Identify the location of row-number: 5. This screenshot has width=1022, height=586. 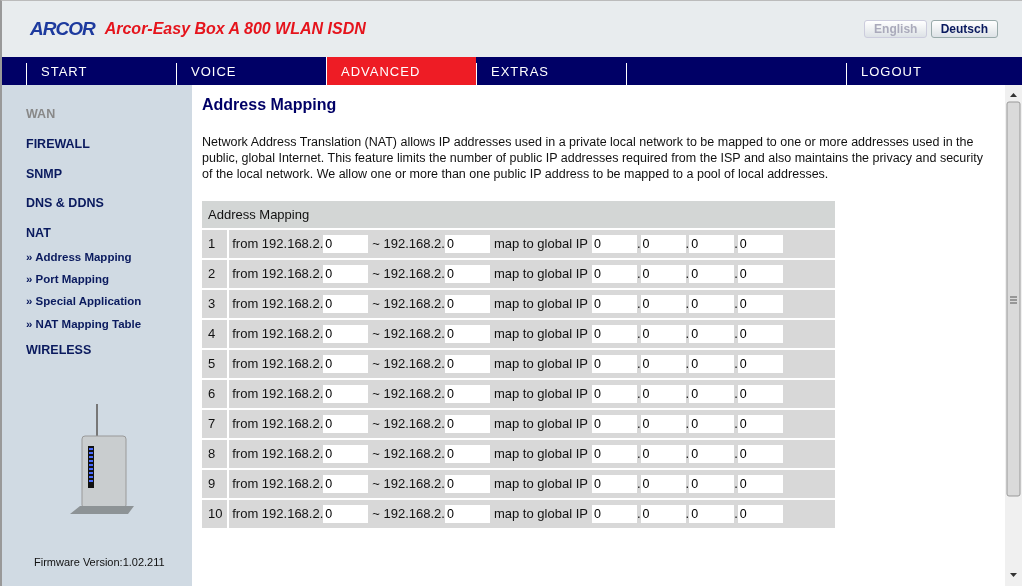
(215, 363).